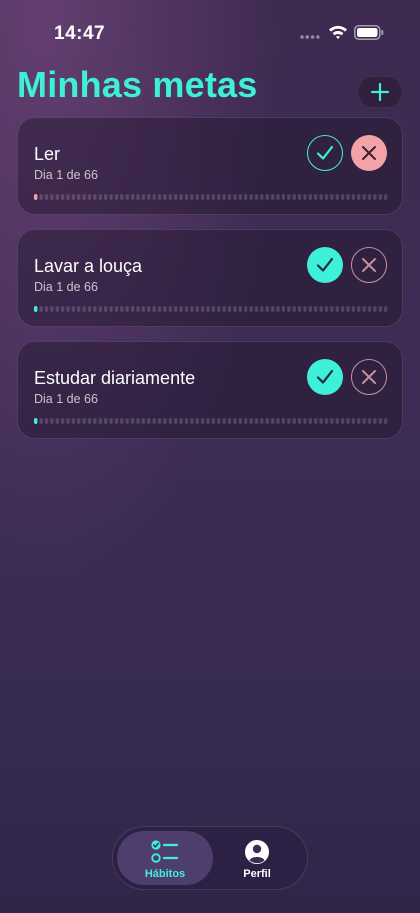  What do you see at coordinates (310, 37) in the screenshot?
I see `cellular-signal-icon` at bounding box center [310, 37].